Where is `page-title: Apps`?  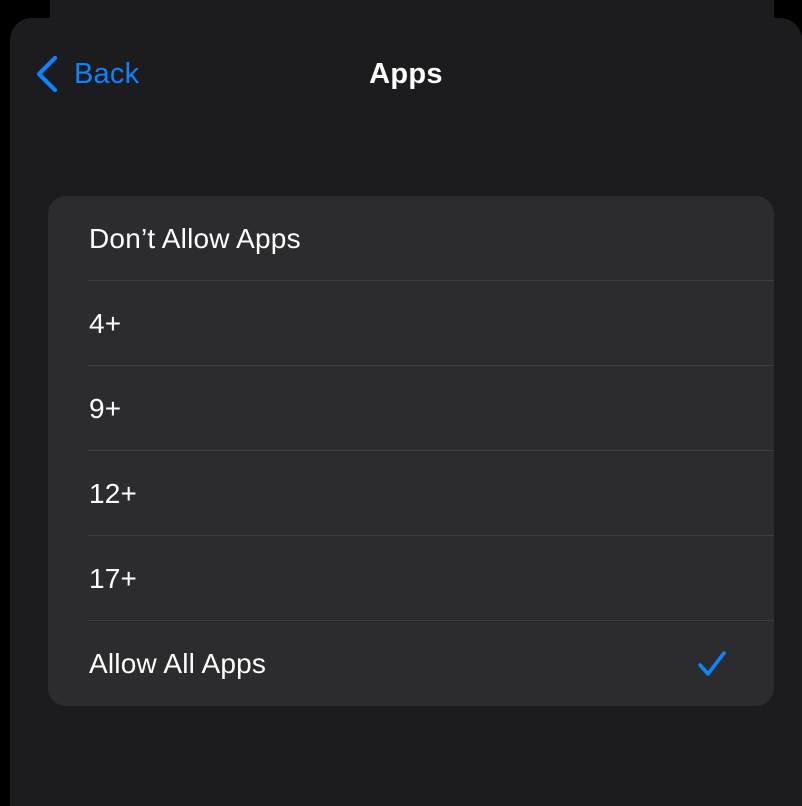 page-title: Apps is located at coordinates (406, 74).